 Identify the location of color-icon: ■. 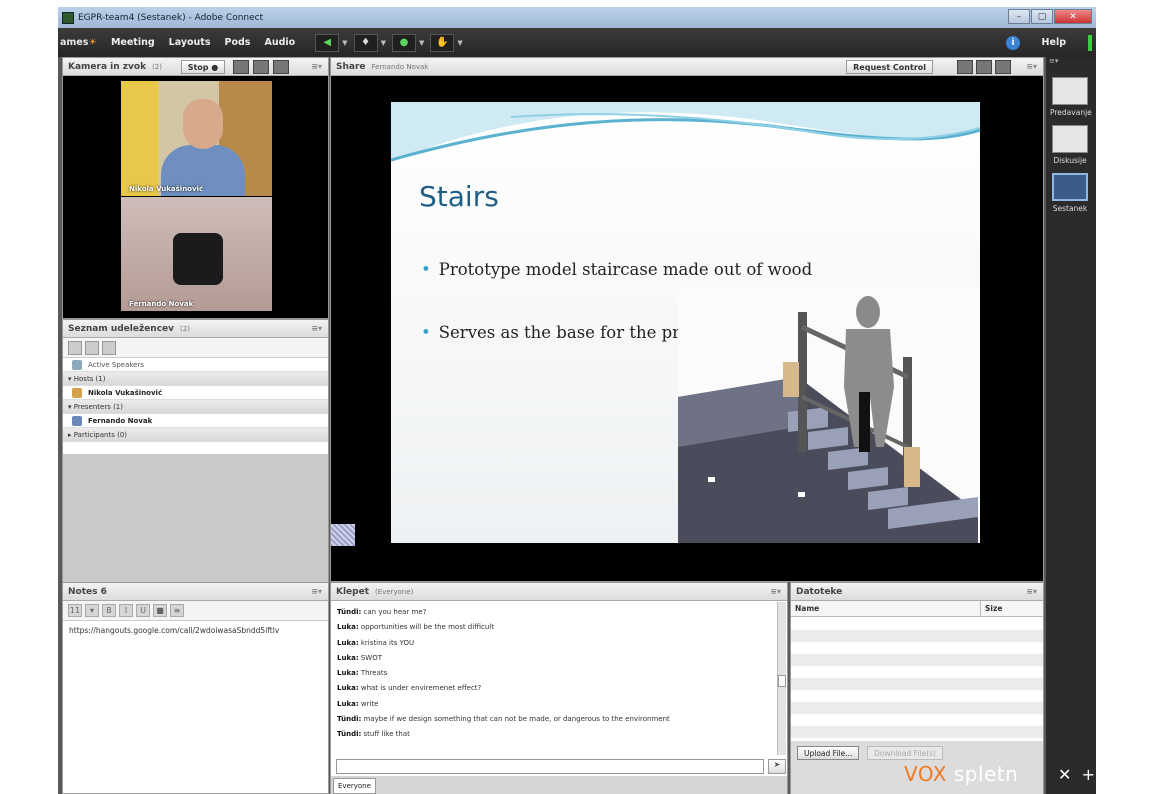
(160, 610).